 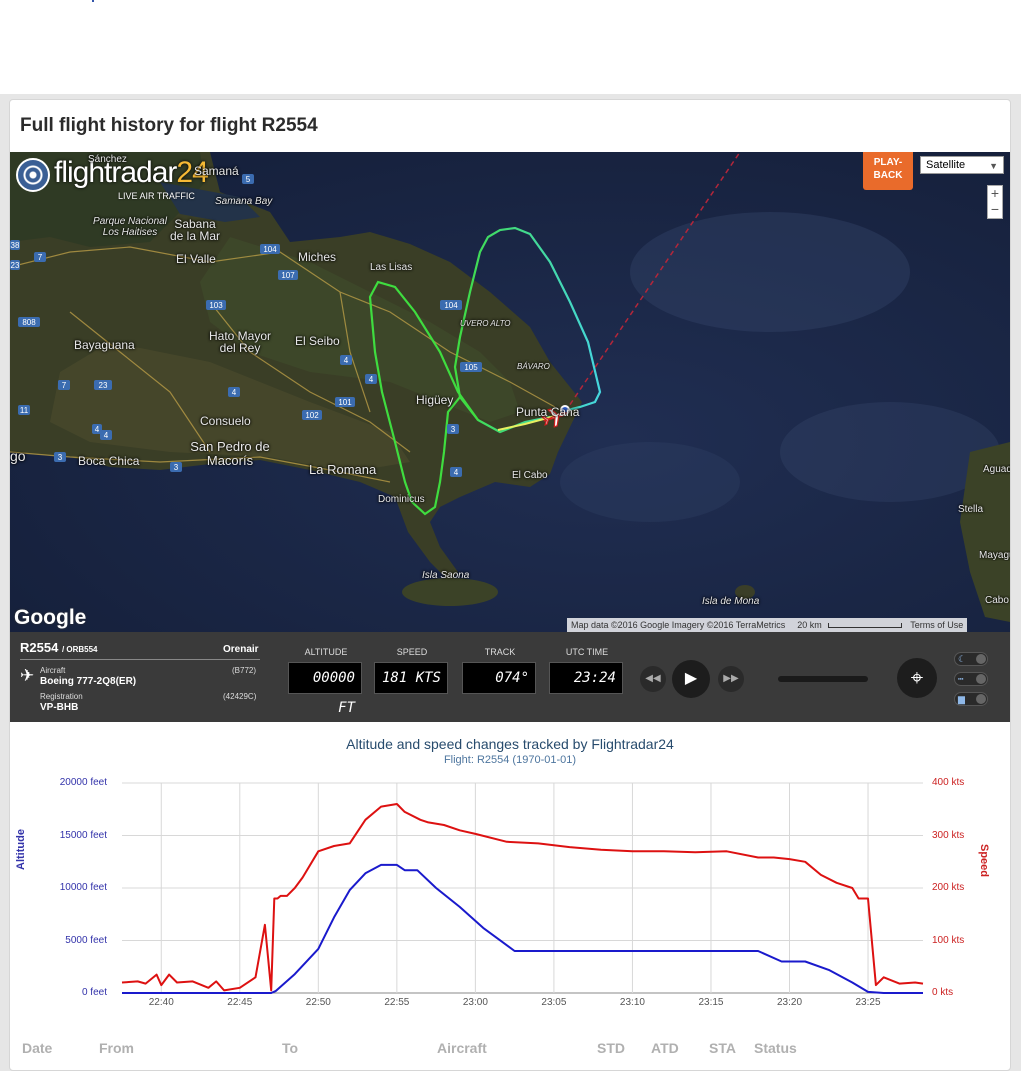 What do you see at coordinates (587, 652) in the screenshot?
I see `utc-time-label: UTC TIME` at bounding box center [587, 652].